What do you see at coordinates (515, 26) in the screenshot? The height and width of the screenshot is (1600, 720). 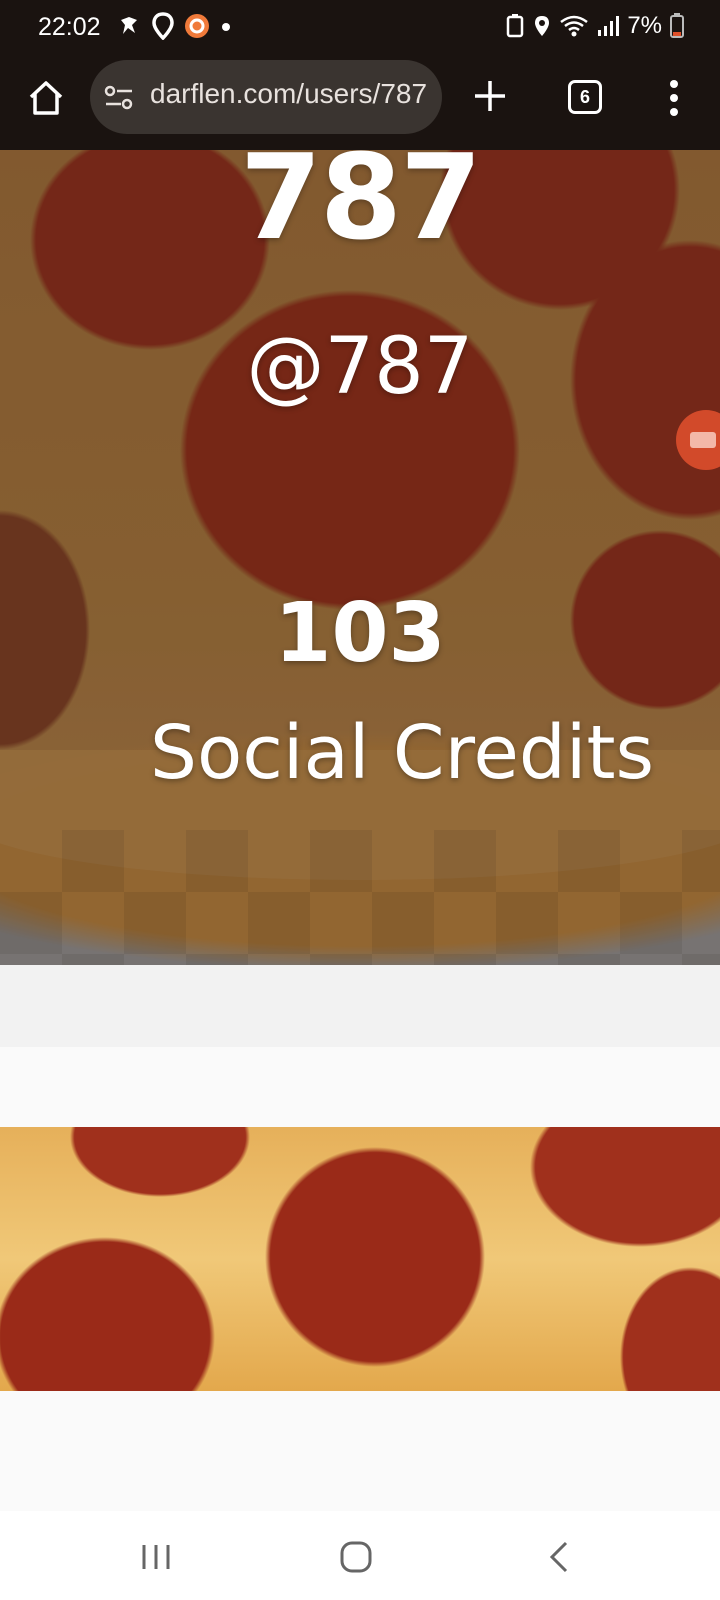 I see `battery-saver-icon` at bounding box center [515, 26].